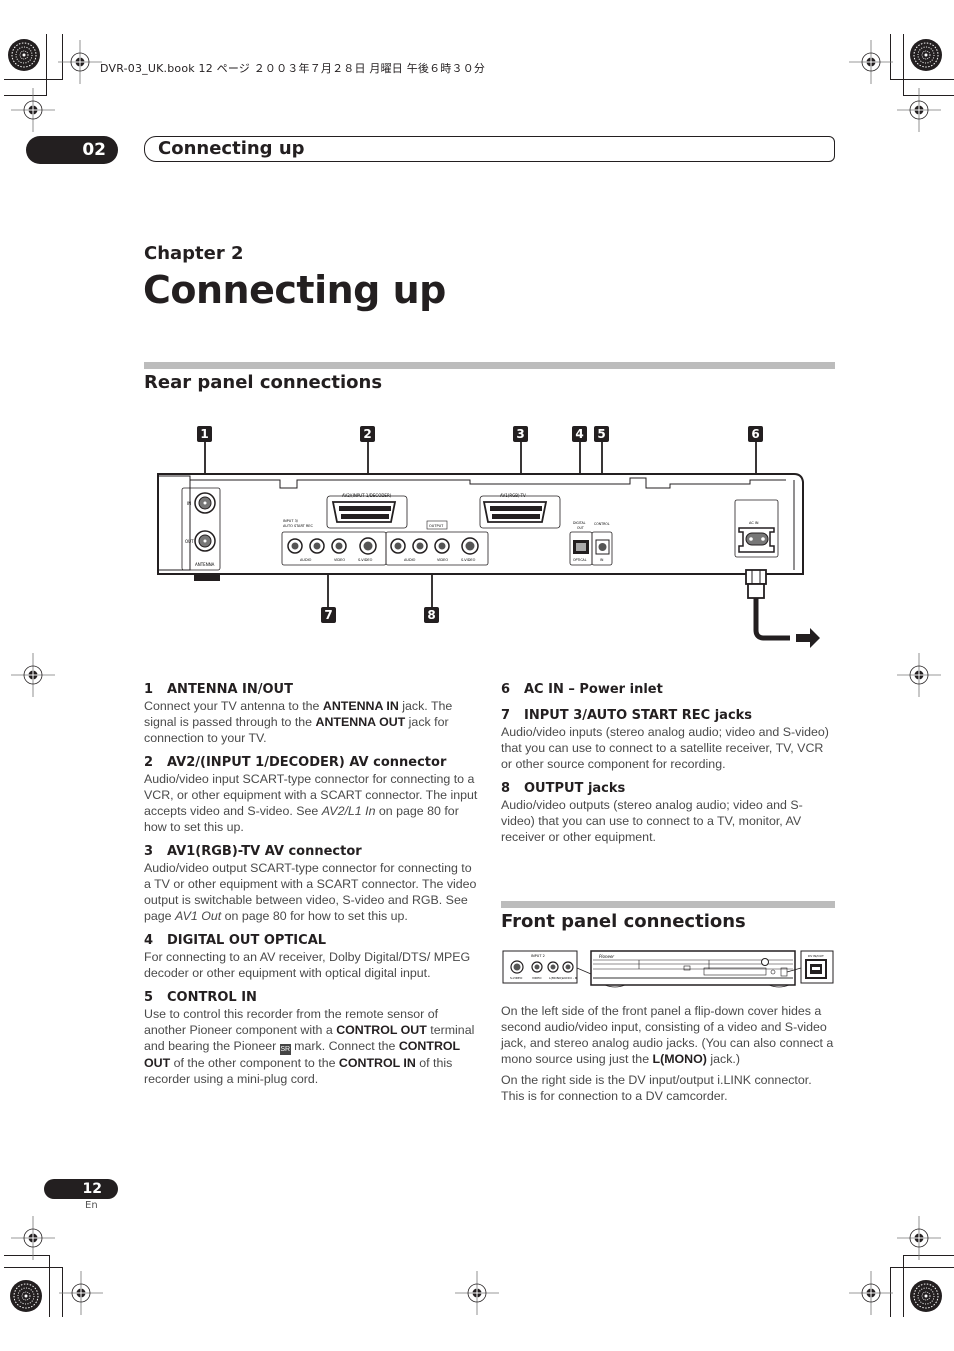  Describe the element at coordinates (580, 560) in the screenshot. I see `optical-label: OPTICAL` at that location.